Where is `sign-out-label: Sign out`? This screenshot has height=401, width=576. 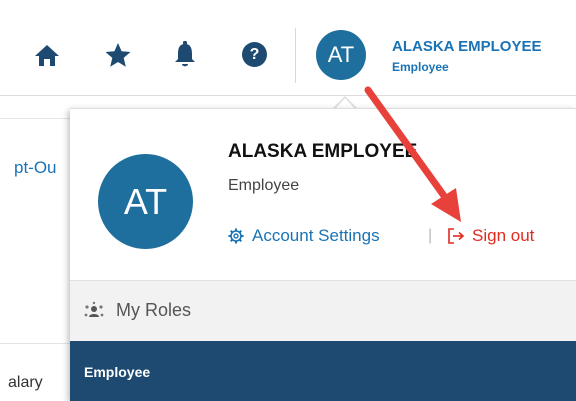 sign-out-label: Sign out is located at coordinates (503, 235).